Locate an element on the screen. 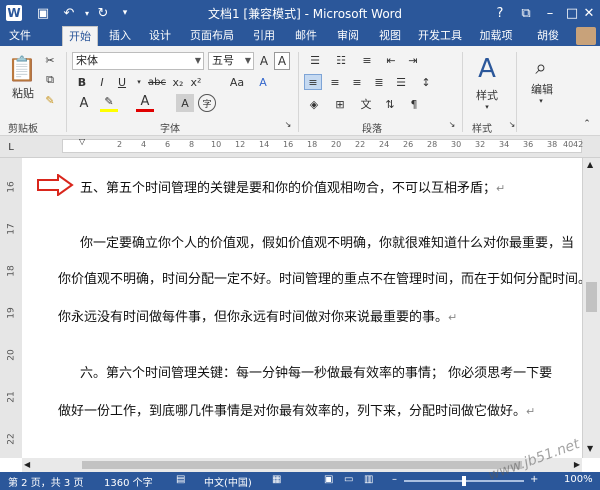  font-size-combo: 五号 ▼ is located at coordinates (231, 61).